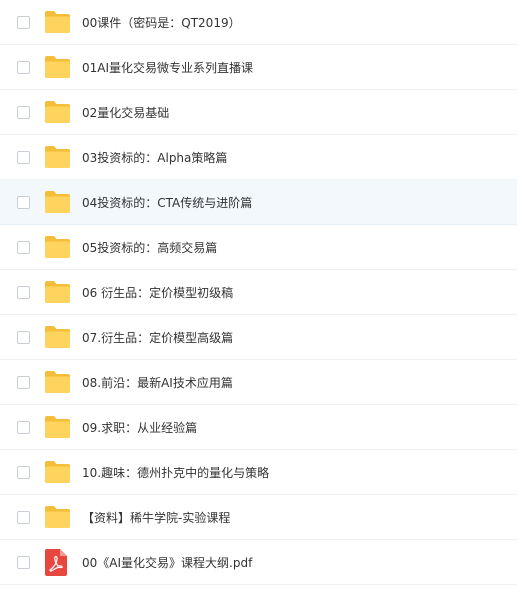 The width and height of the screenshot is (517, 590). I want to click on file-name: 07.衍生品：定价模型高级篇, so click(157, 337).